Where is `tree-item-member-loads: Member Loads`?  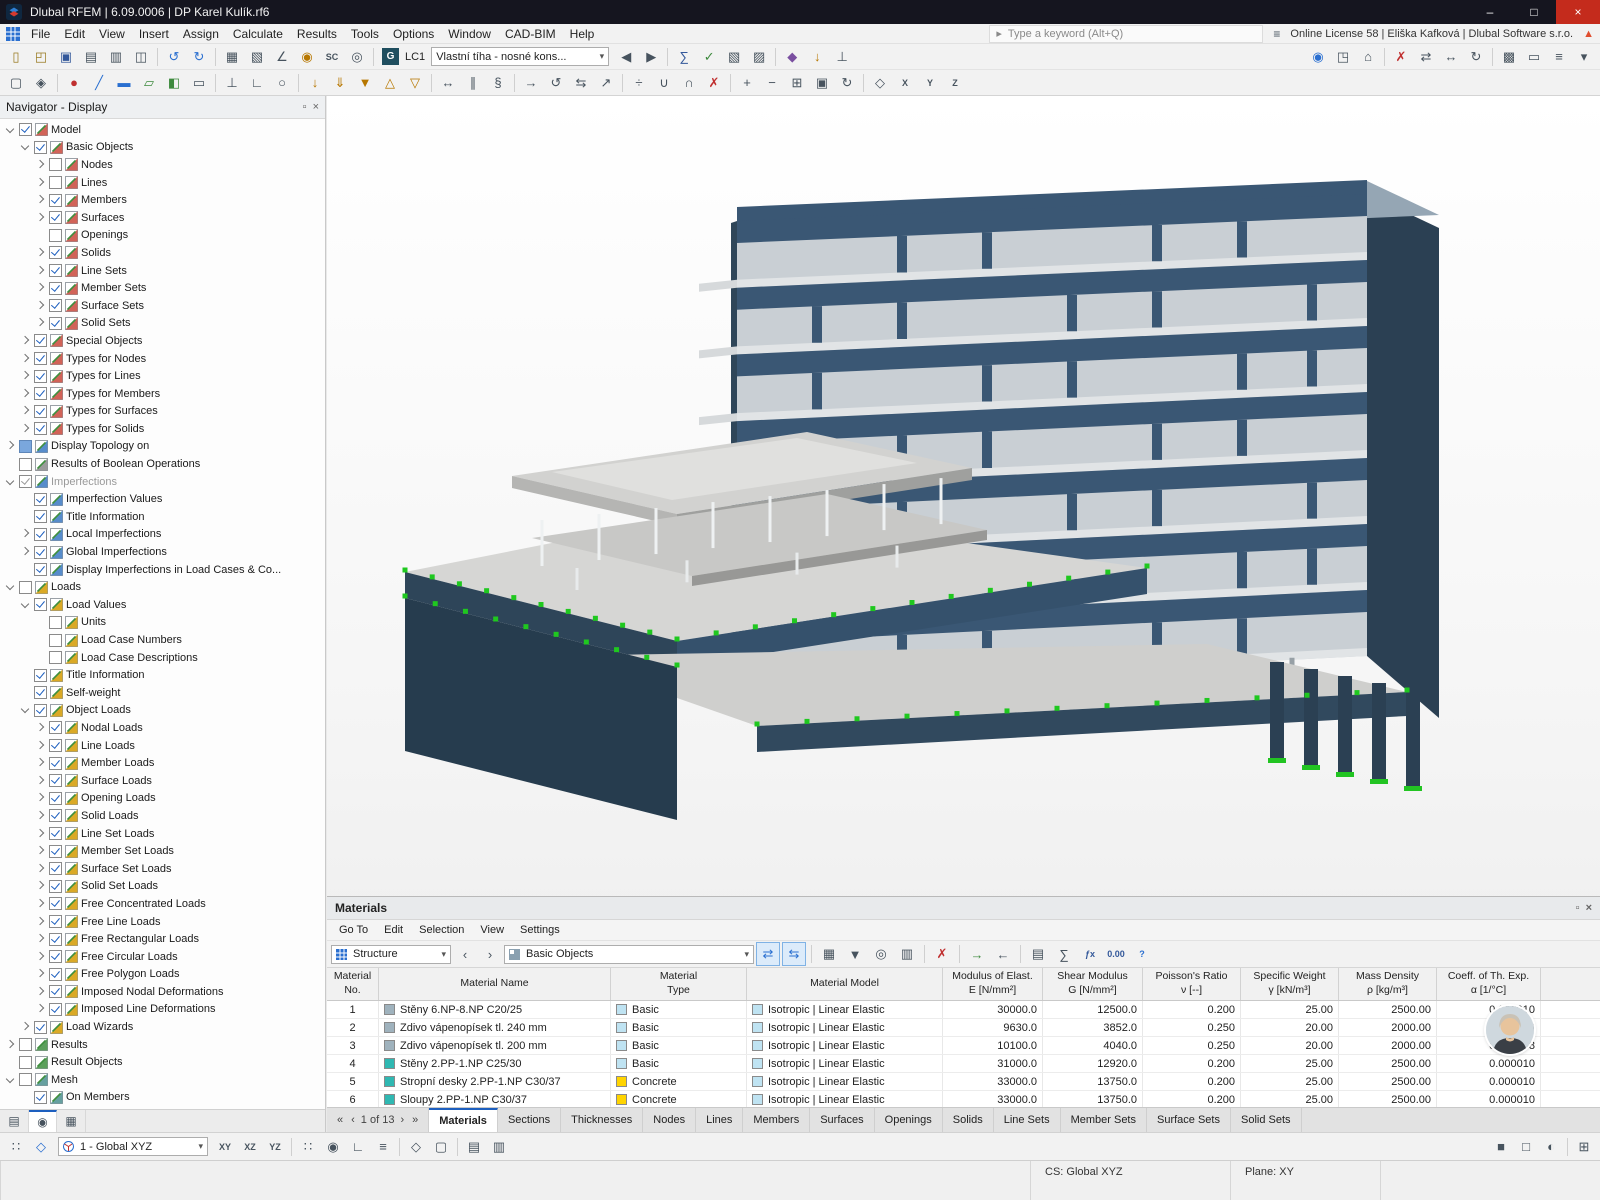
tree-item-member-loads: Member Loads is located at coordinates (162, 763).